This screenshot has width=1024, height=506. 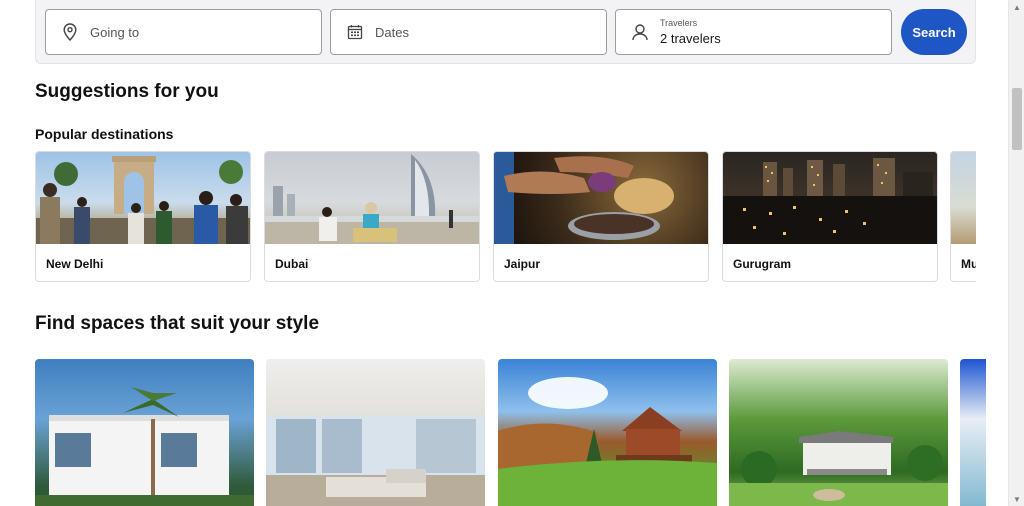 I want to click on style-card-cabin, so click(x=607, y=432).